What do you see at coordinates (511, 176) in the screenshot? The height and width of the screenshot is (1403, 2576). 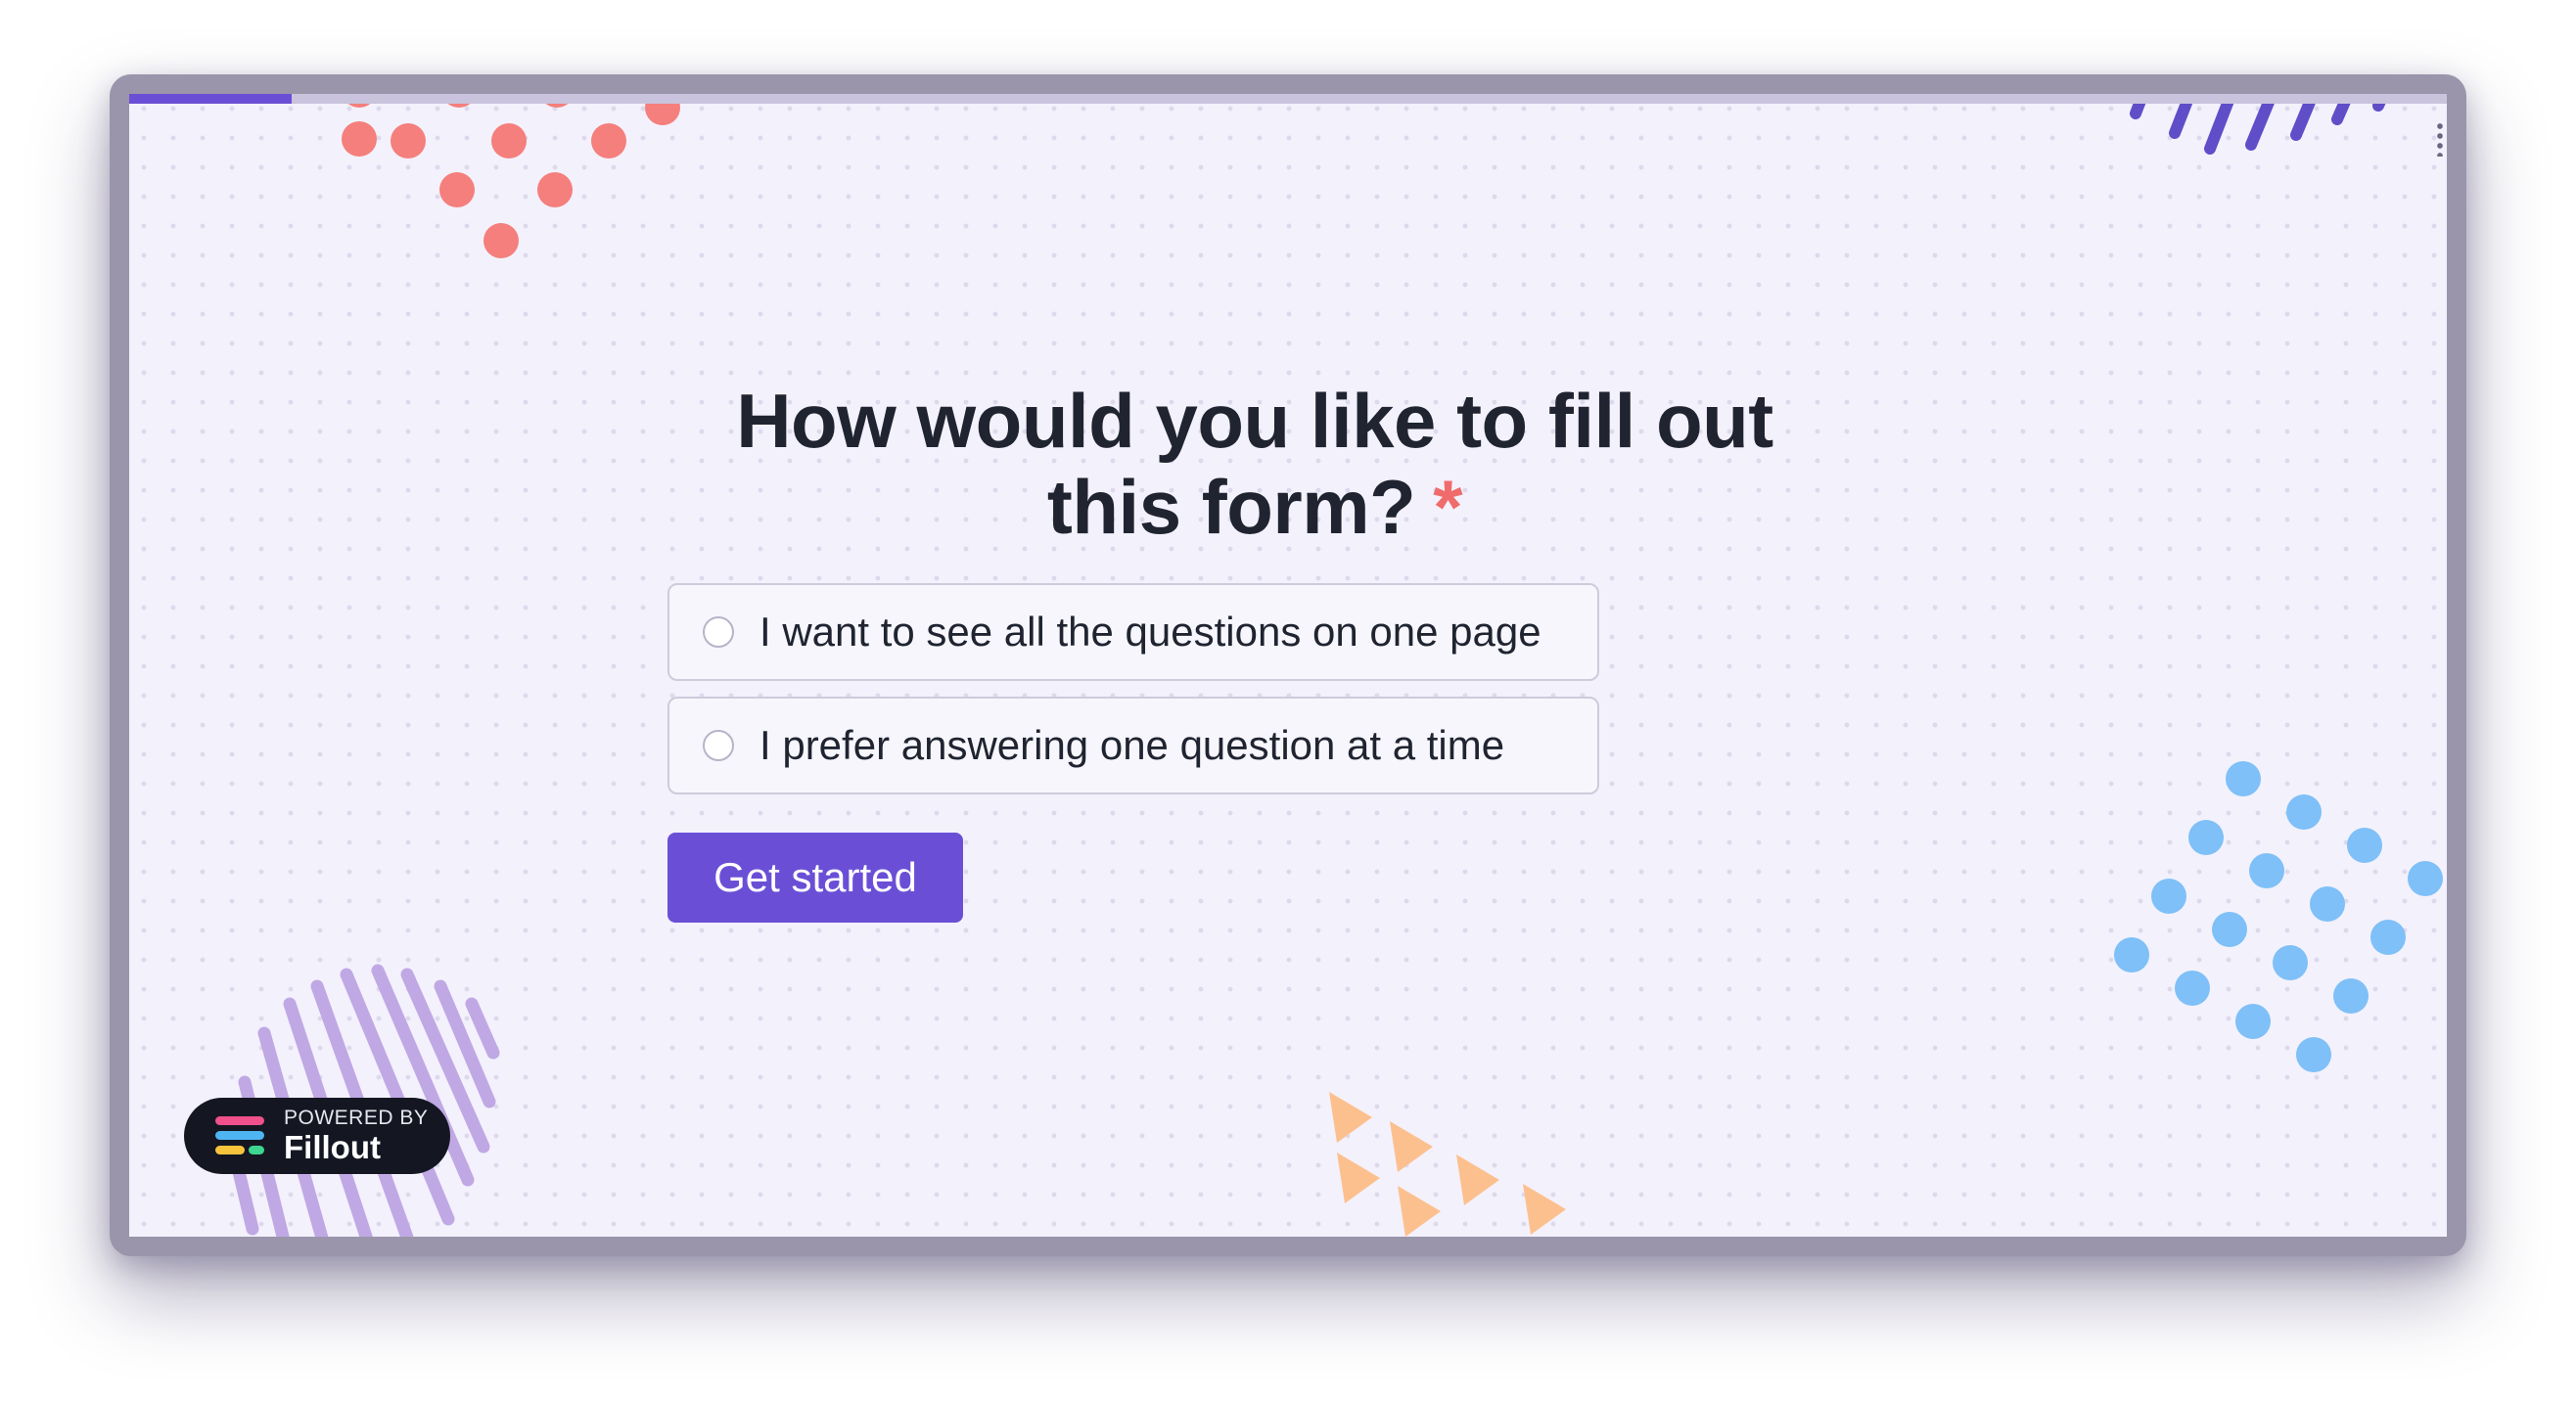 I see `coral-dots-decoration` at bounding box center [511, 176].